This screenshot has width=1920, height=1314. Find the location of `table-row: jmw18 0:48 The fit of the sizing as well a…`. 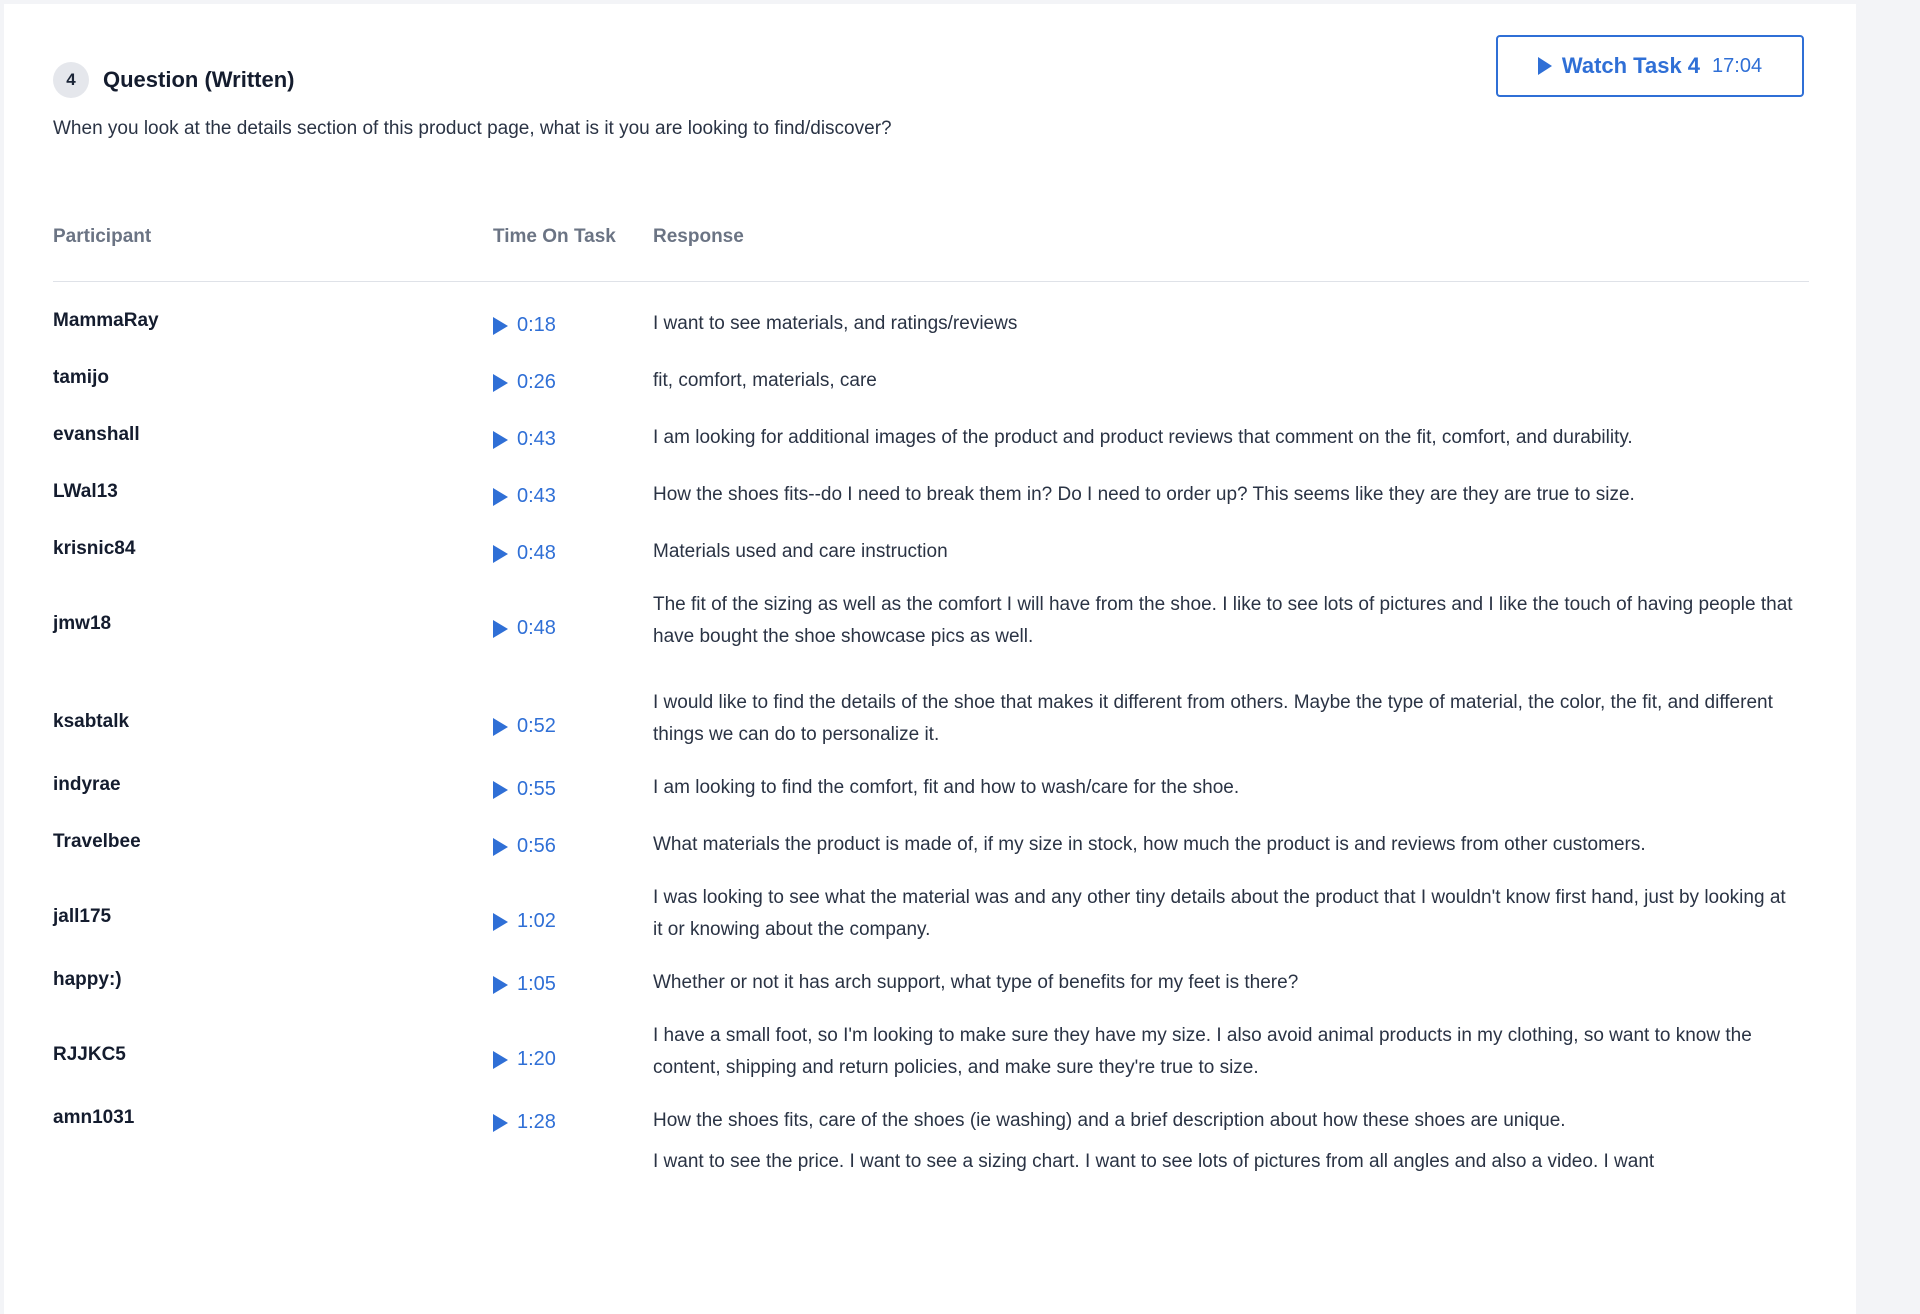

table-row: jmw18 0:48 The fit of the sizing as well a… is located at coordinates (931, 634).